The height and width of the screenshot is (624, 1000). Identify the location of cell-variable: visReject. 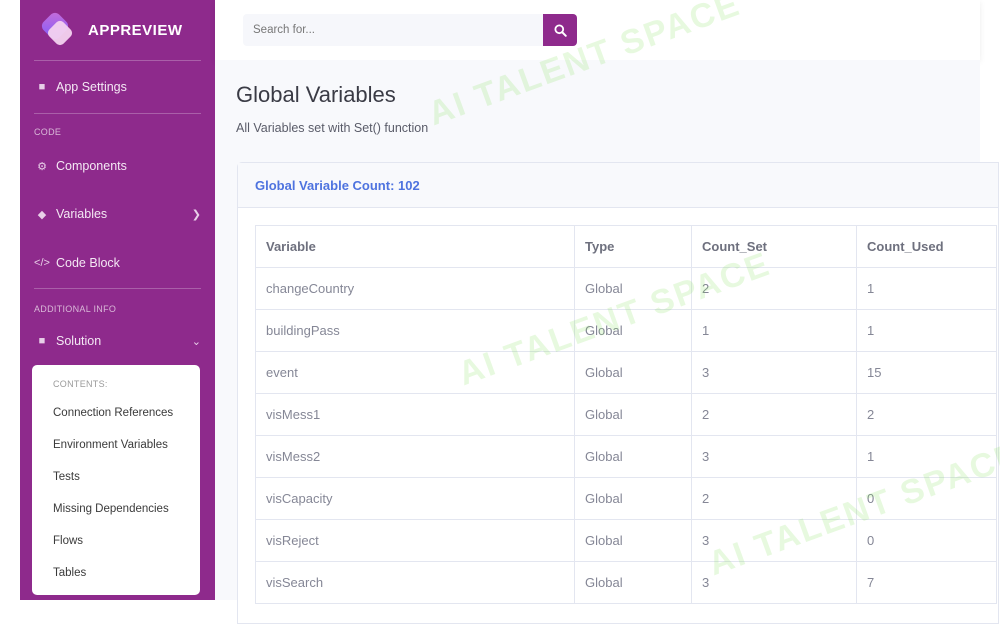
(415, 540).